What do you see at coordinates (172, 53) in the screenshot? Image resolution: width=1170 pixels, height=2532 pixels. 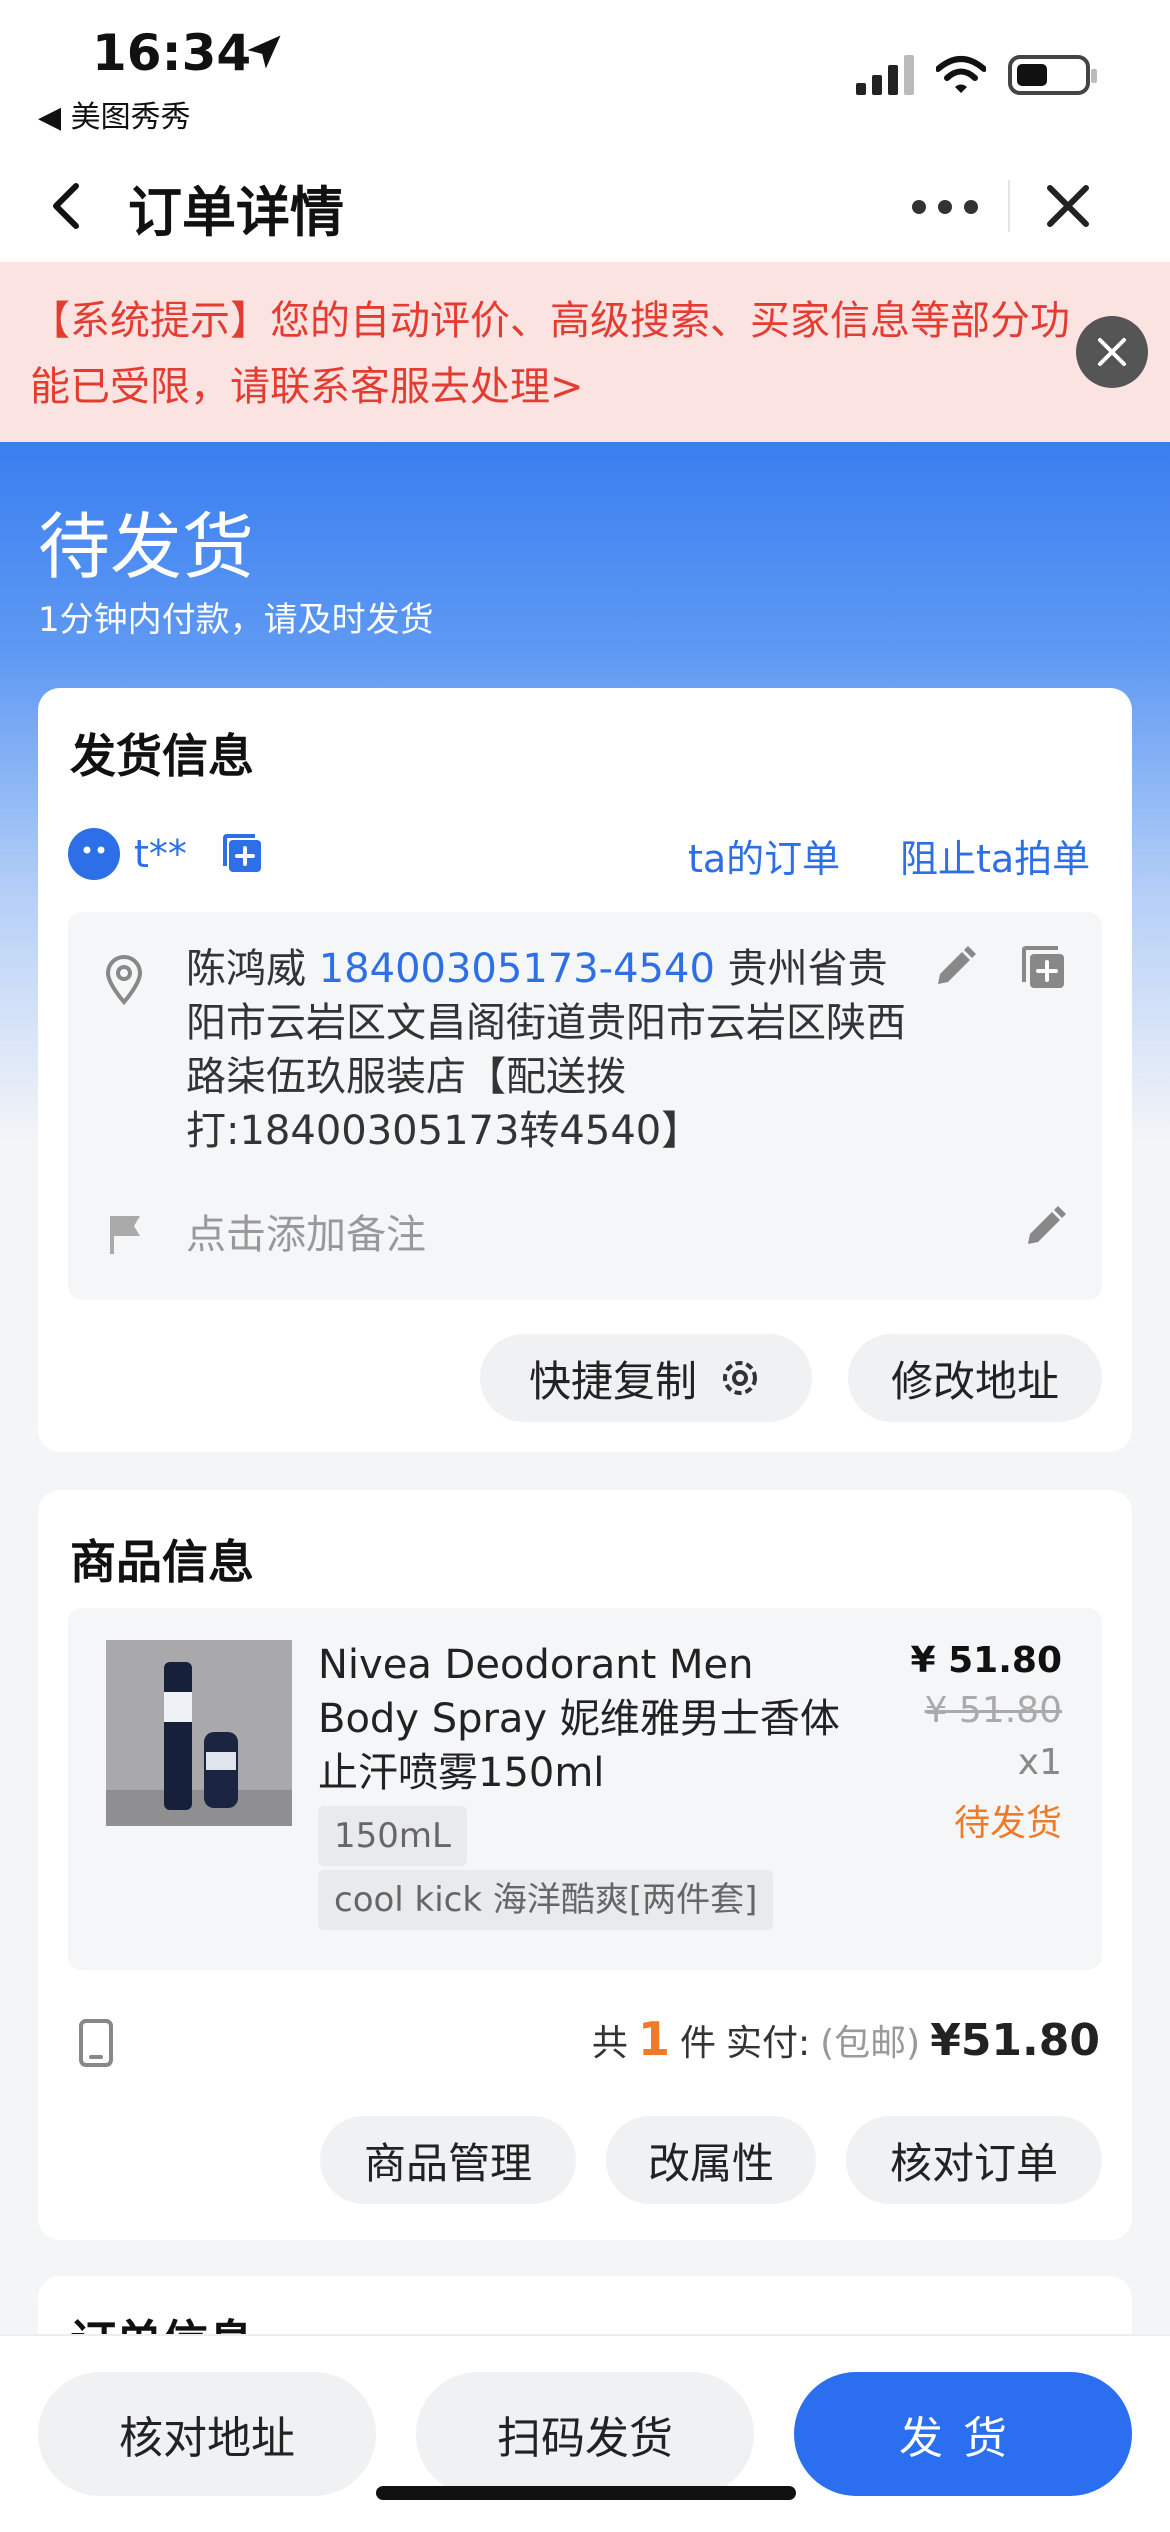 I see `status-time: 16:34` at bounding box center [172, 53].